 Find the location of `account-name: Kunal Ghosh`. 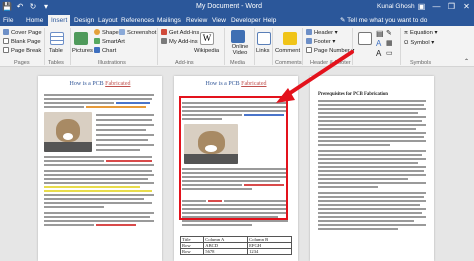

account-name: Kunal Ghosh is located at coordinates (396, 7).